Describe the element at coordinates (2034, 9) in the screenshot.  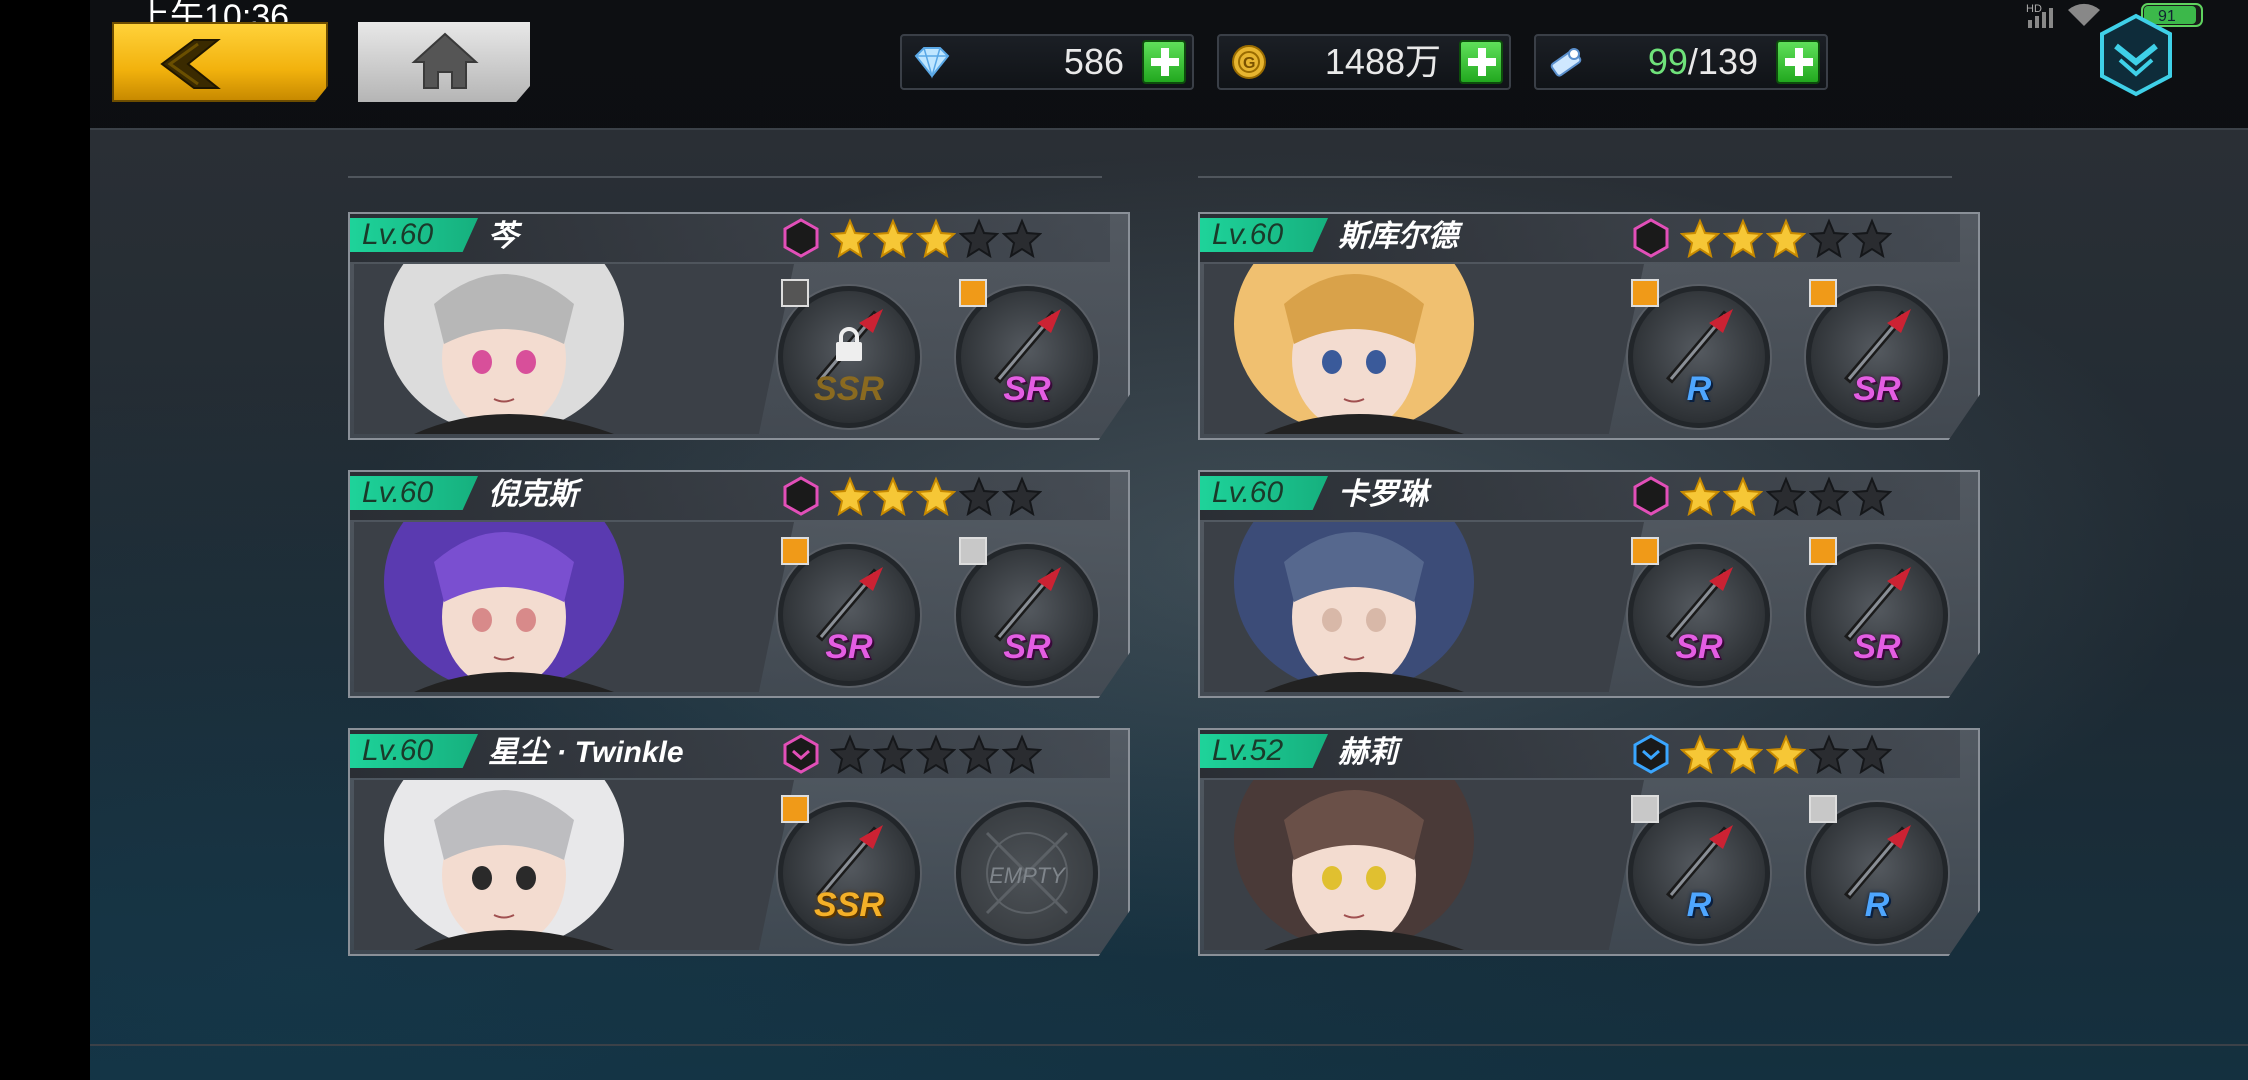
I see `svg-text: HD` at that location.